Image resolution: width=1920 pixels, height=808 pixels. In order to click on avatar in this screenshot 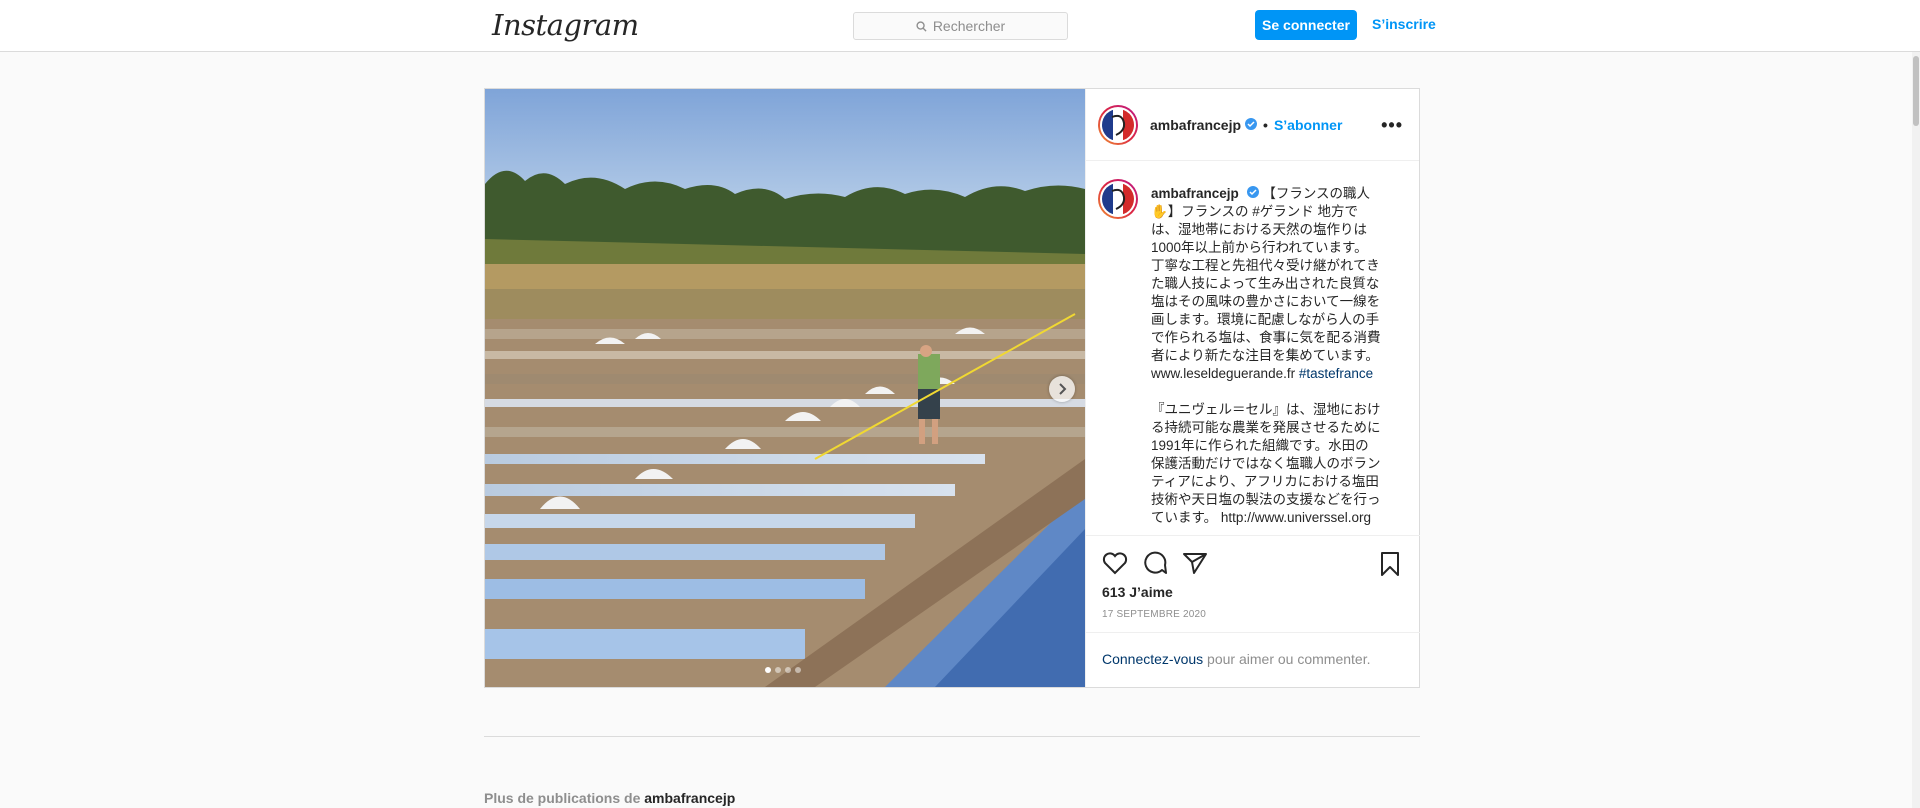, I will do `click(1118, 125)`.